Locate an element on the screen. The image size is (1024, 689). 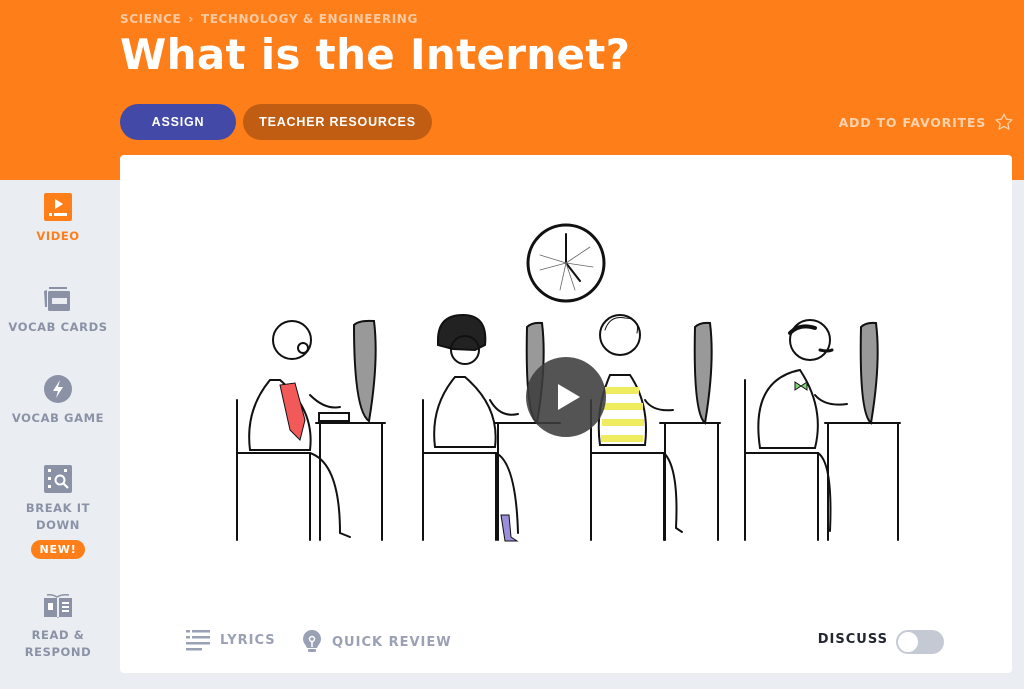
assign-button: Assign is located at coordinates (178, 122).